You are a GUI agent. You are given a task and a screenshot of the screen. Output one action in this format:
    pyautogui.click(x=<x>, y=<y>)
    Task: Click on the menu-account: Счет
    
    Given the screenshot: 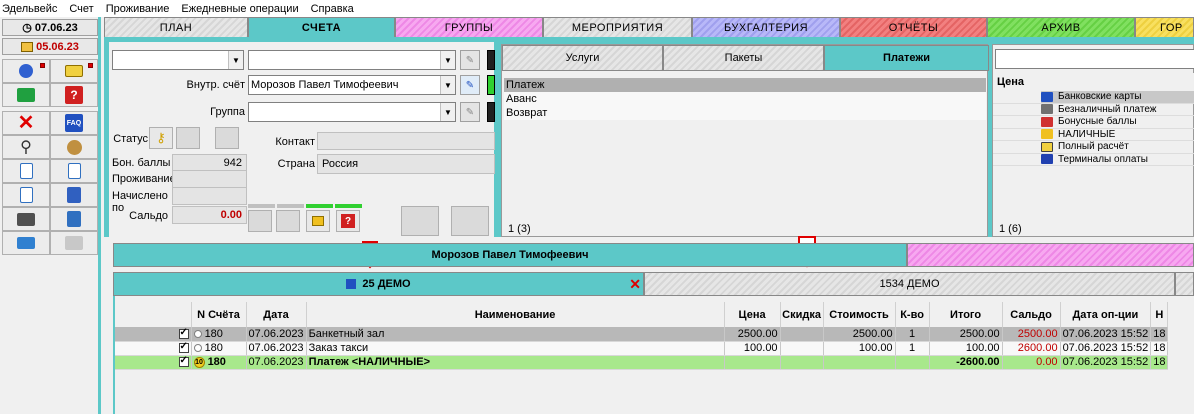 What is the action you would take?
    pyautogui.click(x=81, y=9)
    